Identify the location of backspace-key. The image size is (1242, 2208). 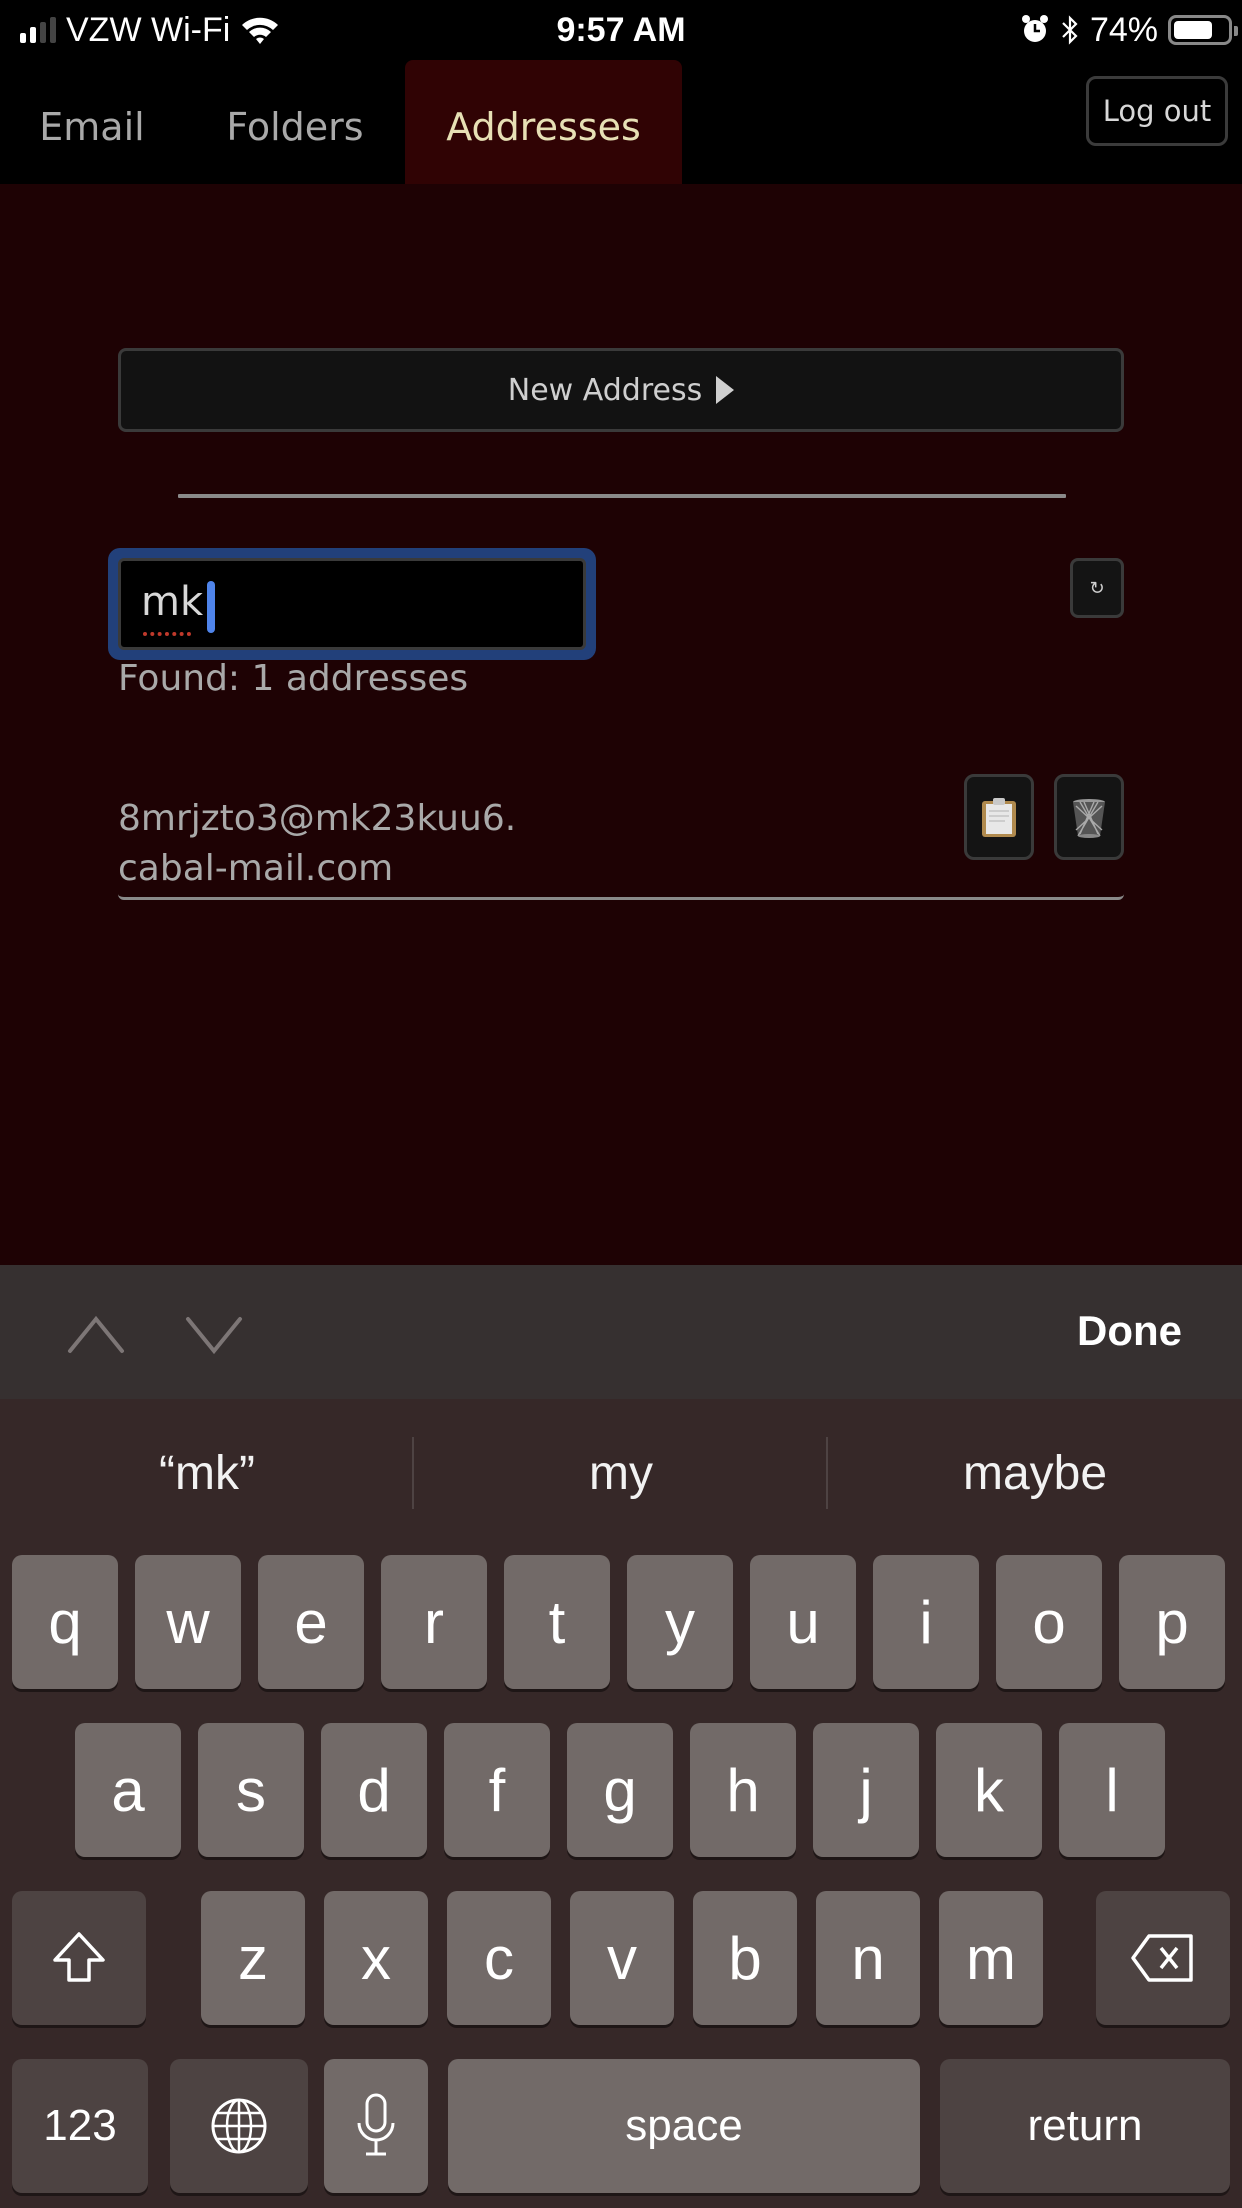
(1163, 1958).